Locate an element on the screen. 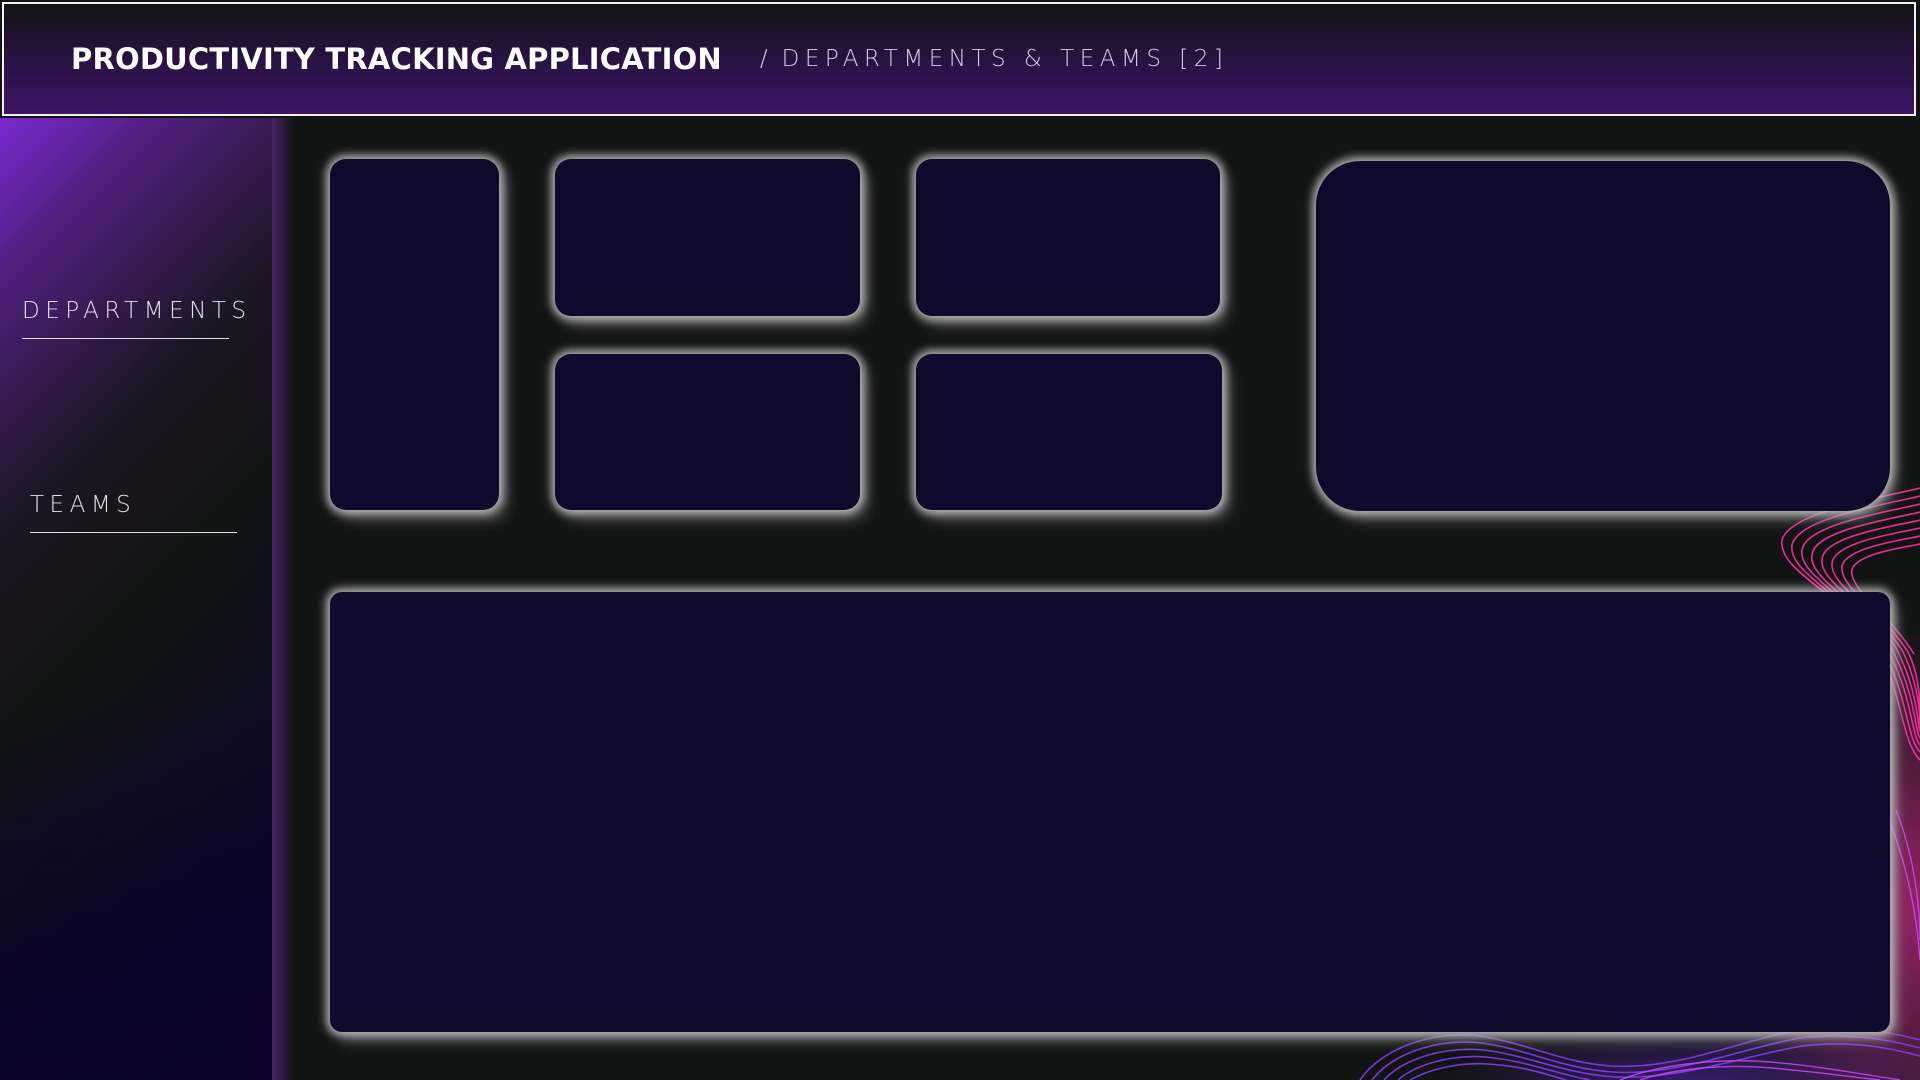  sidebar-edge-glow is located at coordinates (283, 599).